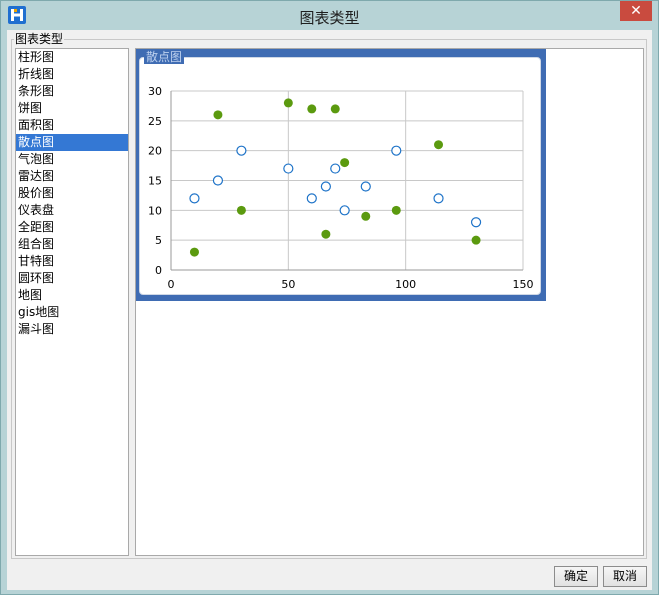 This screenshot has width=659, height=595. Describe the element at coordinates (72, 193) in the screenshot. I see `chart-type-item: 股价图` at that location.